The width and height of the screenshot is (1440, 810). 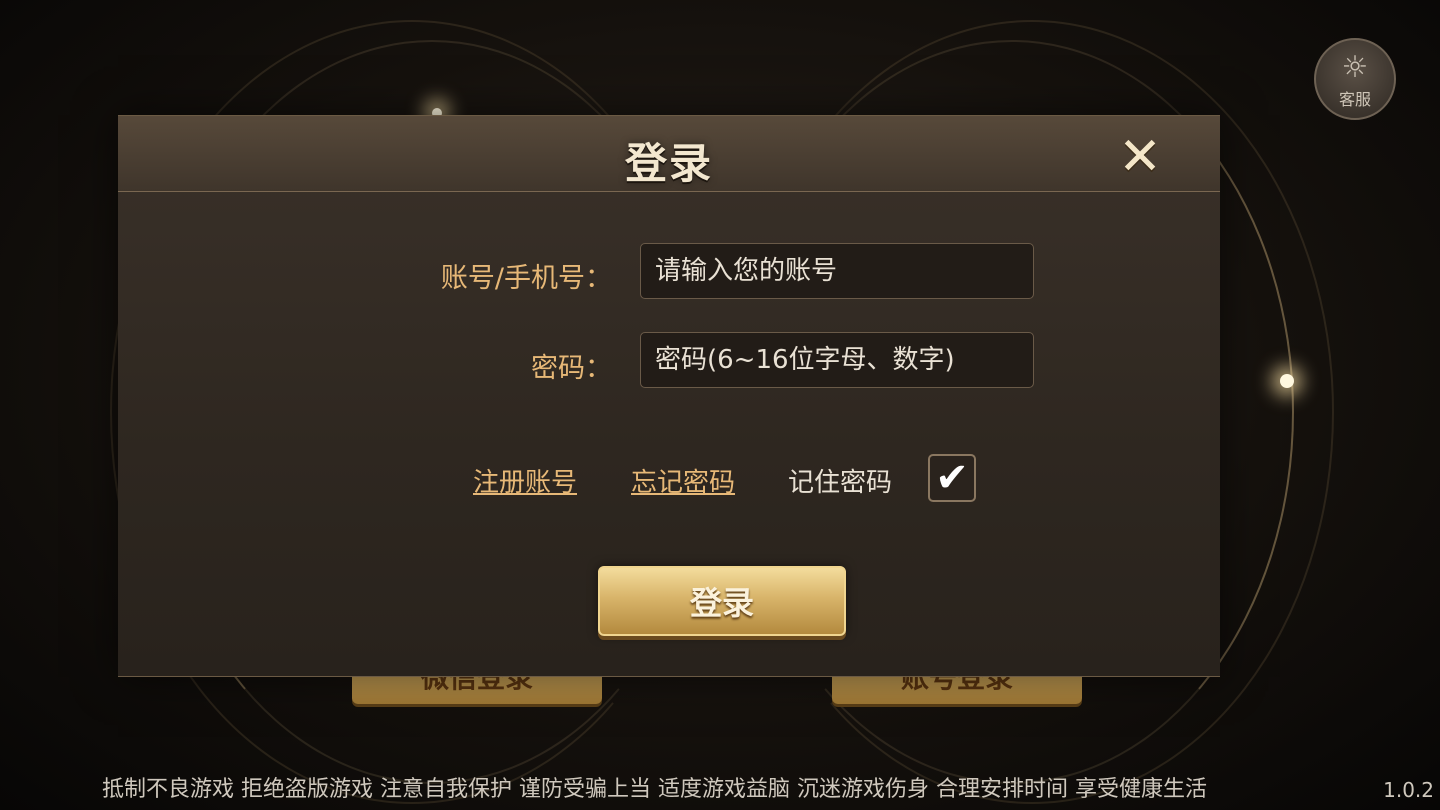 What do you see at coordinates (571, 368) in the screenshot?
I see `password-label: 密码：` at bounding box center [571, 368].